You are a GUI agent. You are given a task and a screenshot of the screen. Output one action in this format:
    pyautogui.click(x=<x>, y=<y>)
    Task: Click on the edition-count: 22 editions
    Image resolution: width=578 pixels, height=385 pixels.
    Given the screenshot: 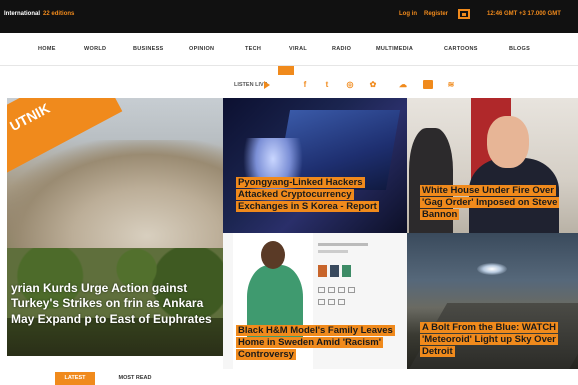 What is the action you would take?
    pyautogui.click(x=59, y=14)
    